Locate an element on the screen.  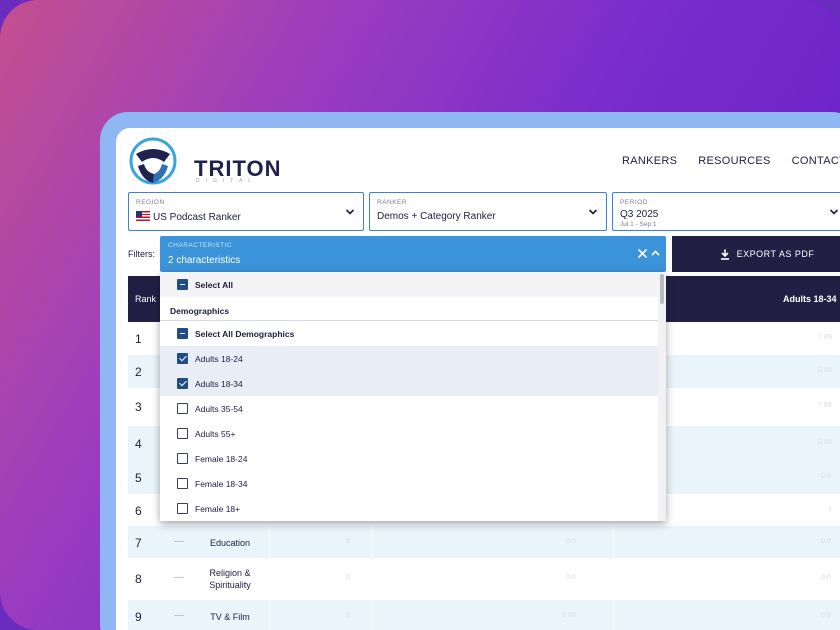
nav-contact-us: CONTACT US is located at coordinates (816, 161).